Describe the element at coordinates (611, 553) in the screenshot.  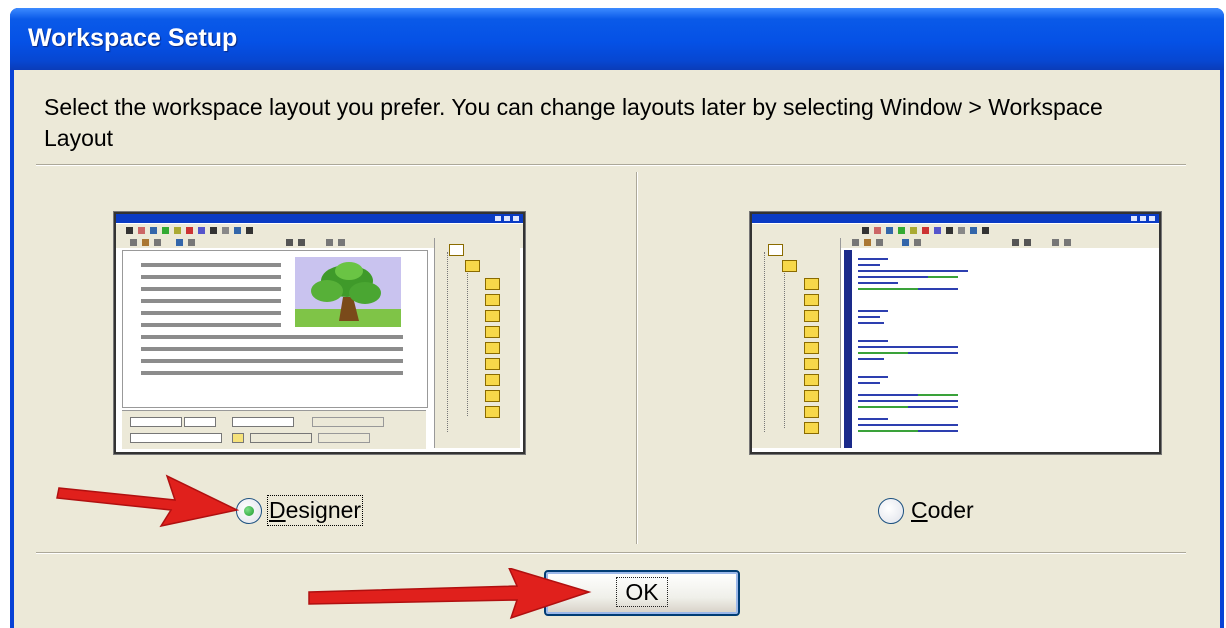
I see `bottom-divider` at that location.